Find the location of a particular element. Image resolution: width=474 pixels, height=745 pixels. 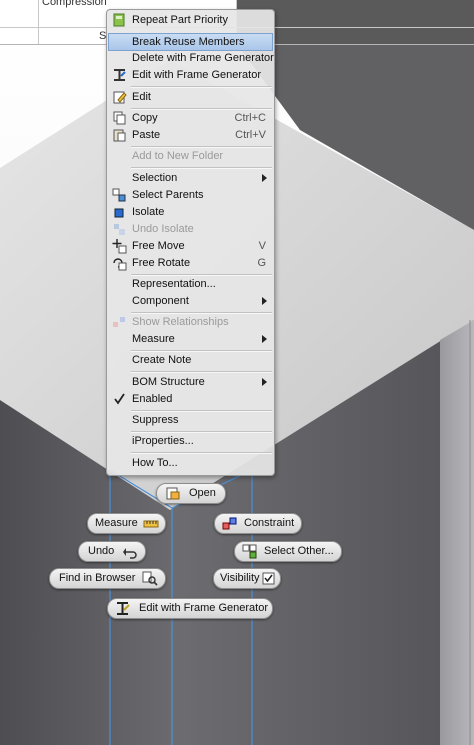

visibility-label: Visibility is located at coordinates (240, 578).